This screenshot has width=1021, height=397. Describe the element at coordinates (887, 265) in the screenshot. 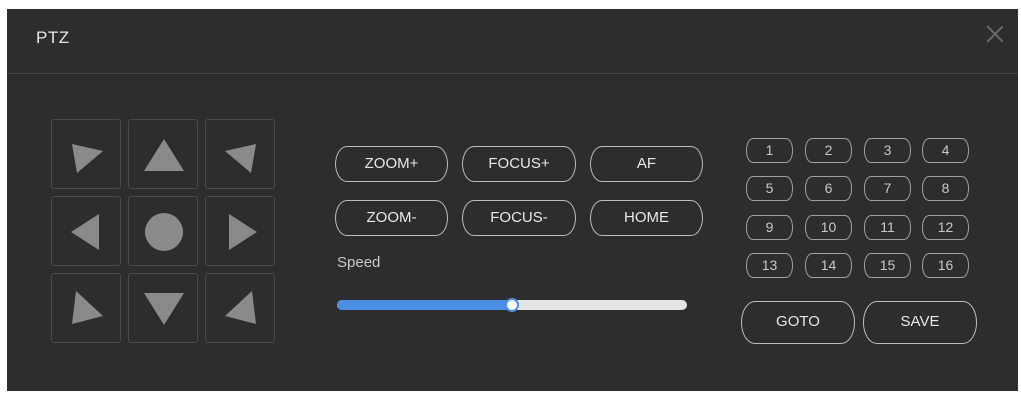

I see `preset-button: 15` at that location.